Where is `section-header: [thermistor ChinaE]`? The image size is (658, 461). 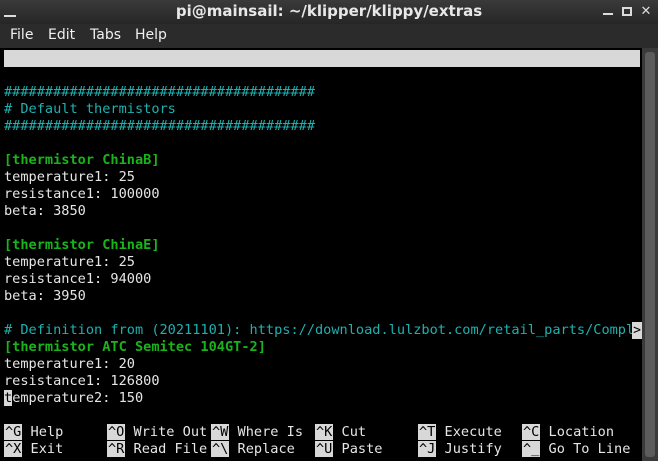 section-header: [thermistor ChinaE] is located at coordinates (82, 245).